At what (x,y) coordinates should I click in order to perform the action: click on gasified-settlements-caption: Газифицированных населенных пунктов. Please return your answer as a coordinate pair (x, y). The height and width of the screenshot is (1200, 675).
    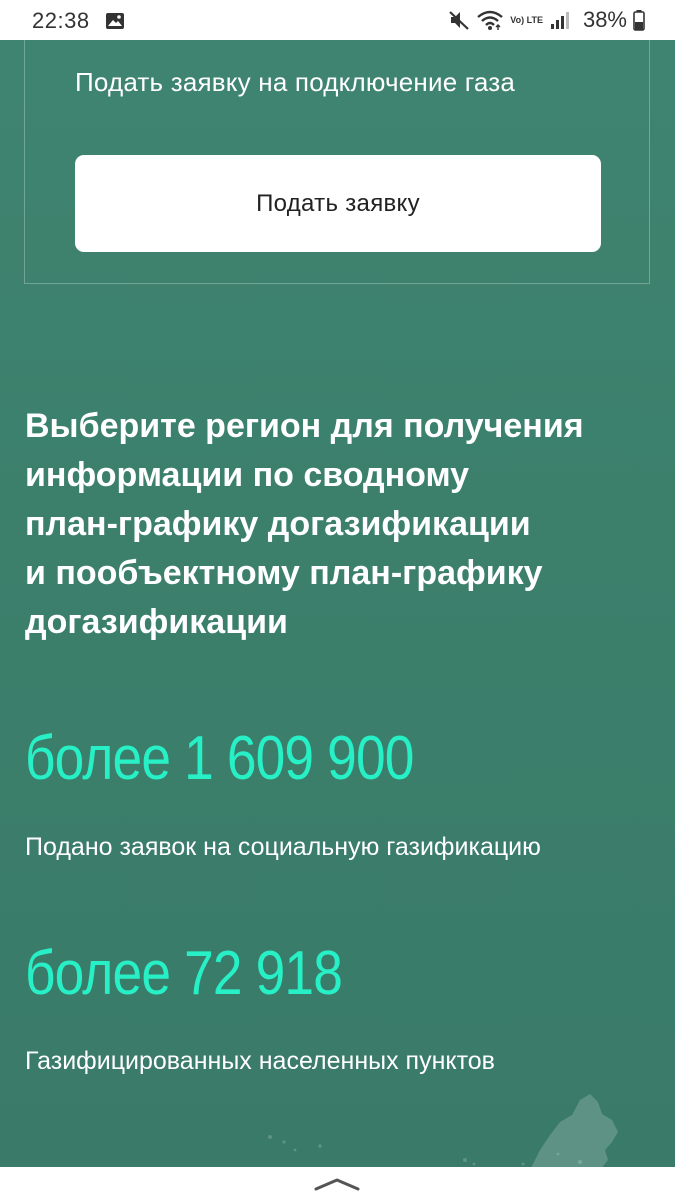
    Looking at the image, I should click on (260, 1061).